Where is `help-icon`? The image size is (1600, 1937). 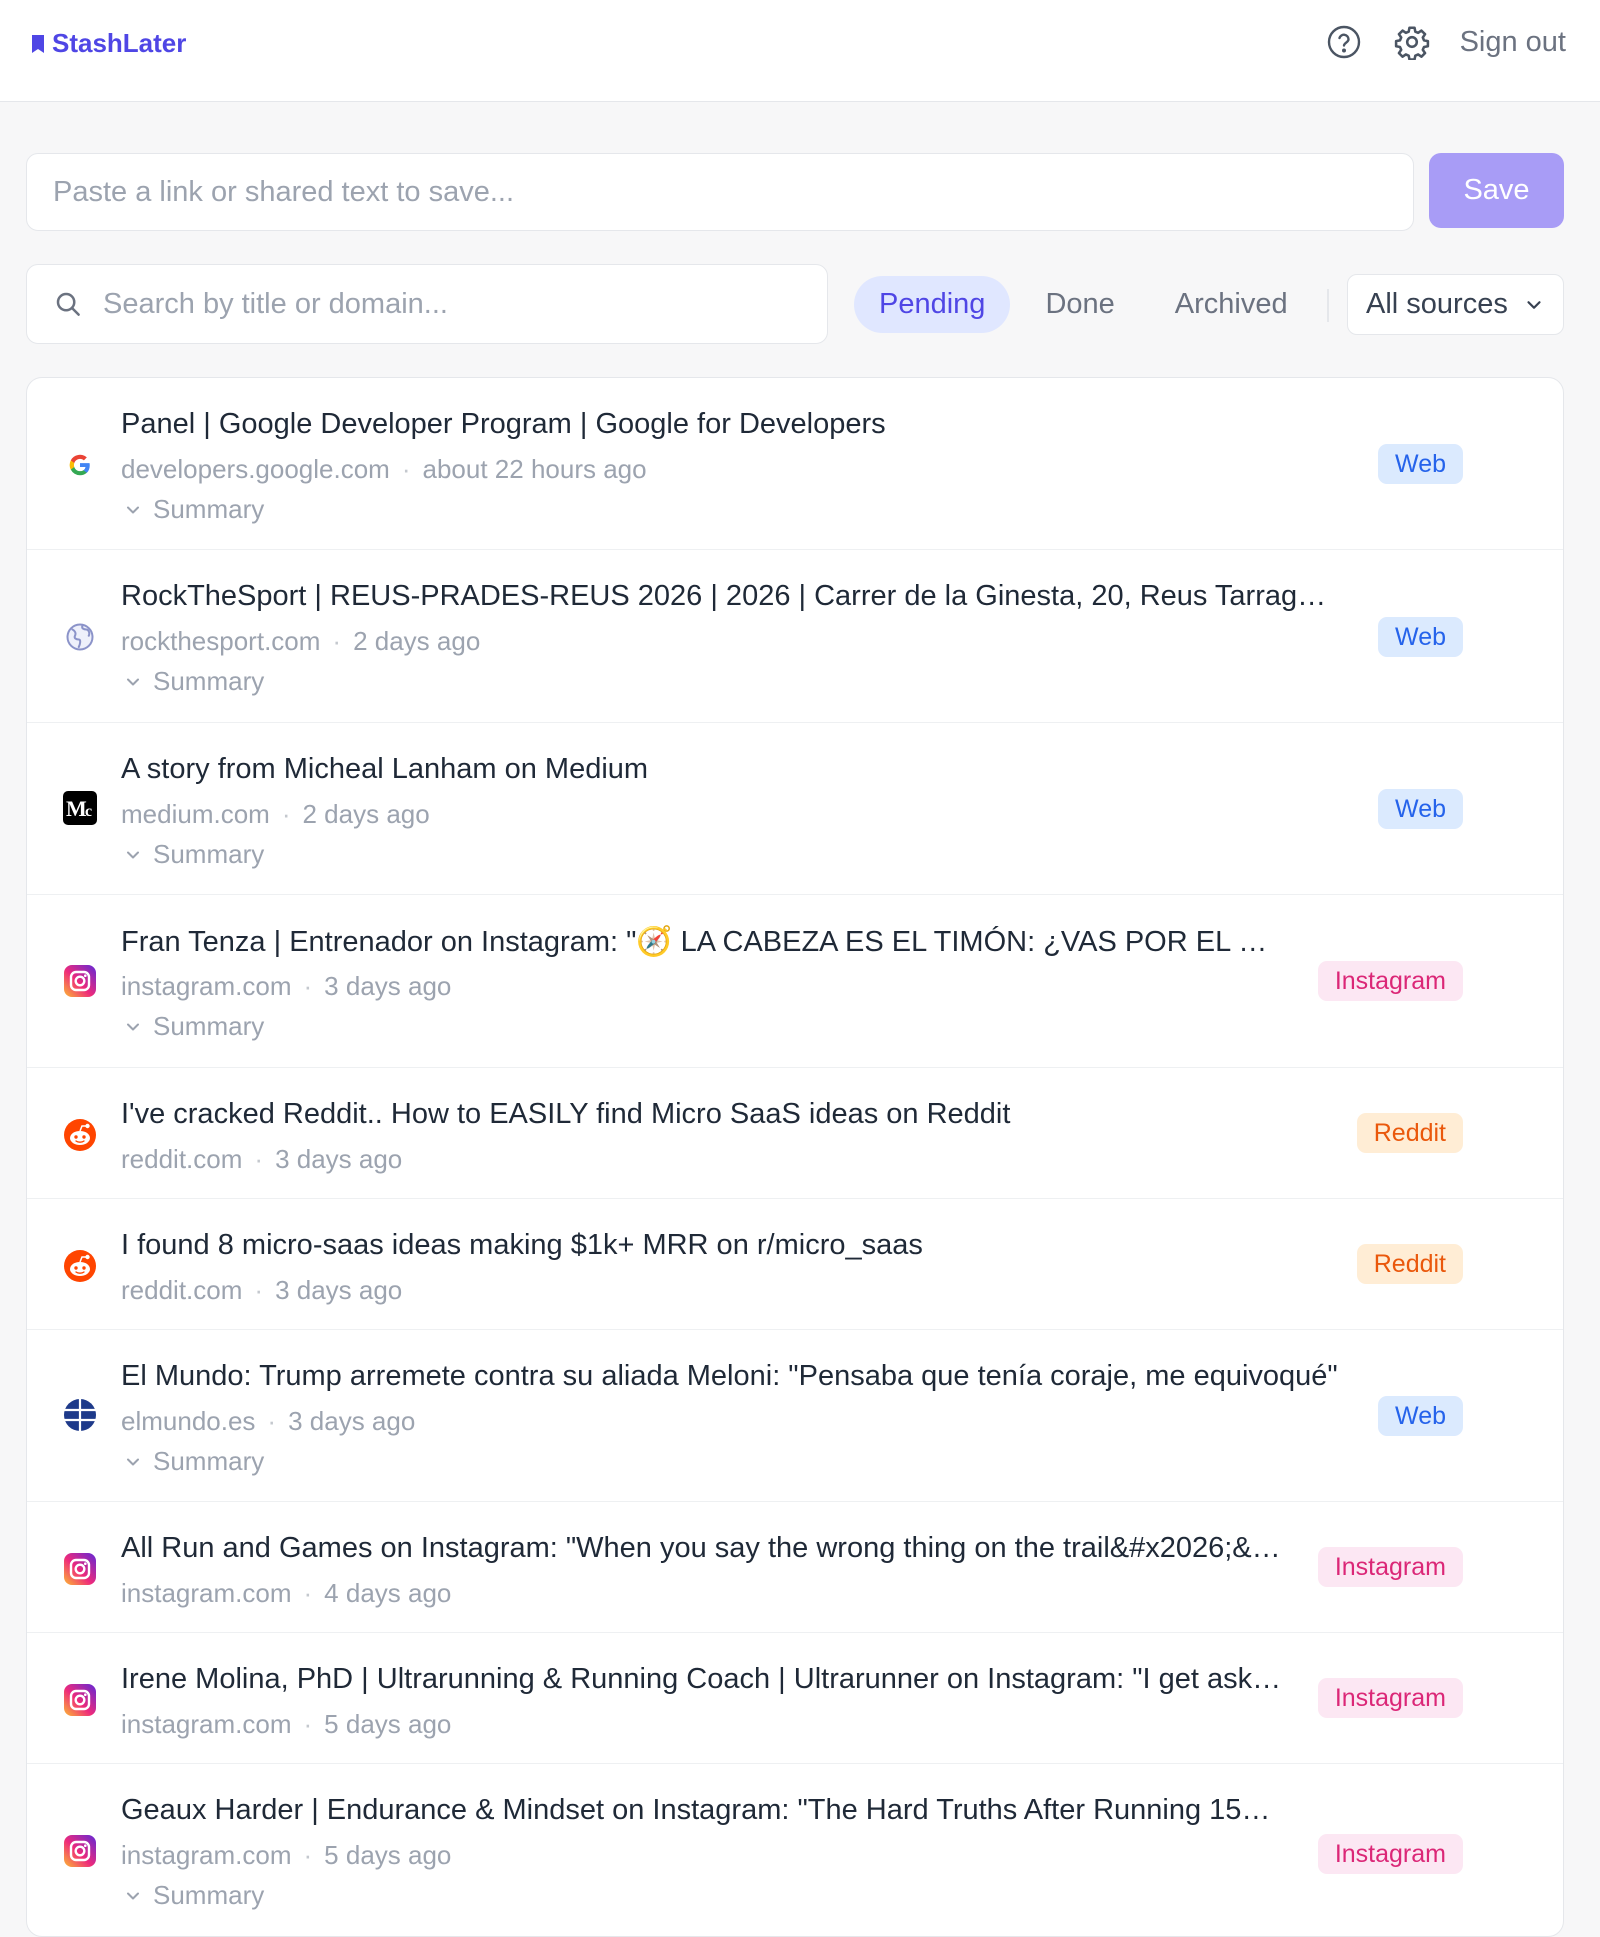 help-icon is located at coordinates (1344, 42).